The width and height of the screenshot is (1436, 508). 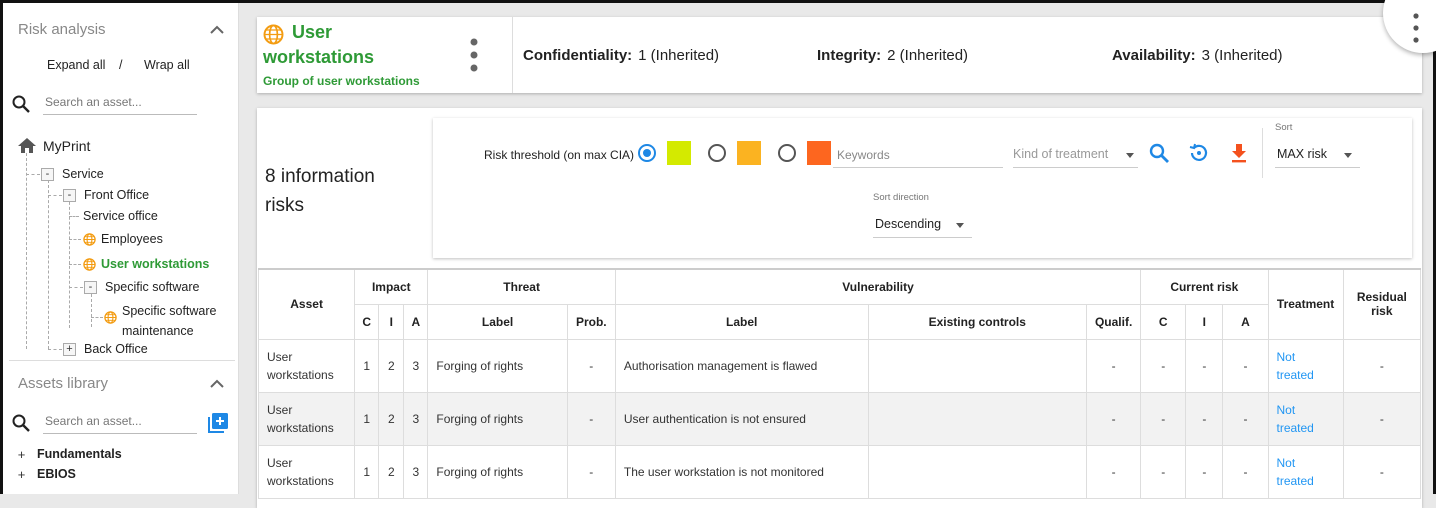 I want to click on availability: Availability: 3 (Inherited), so click(x=1197, y=55).